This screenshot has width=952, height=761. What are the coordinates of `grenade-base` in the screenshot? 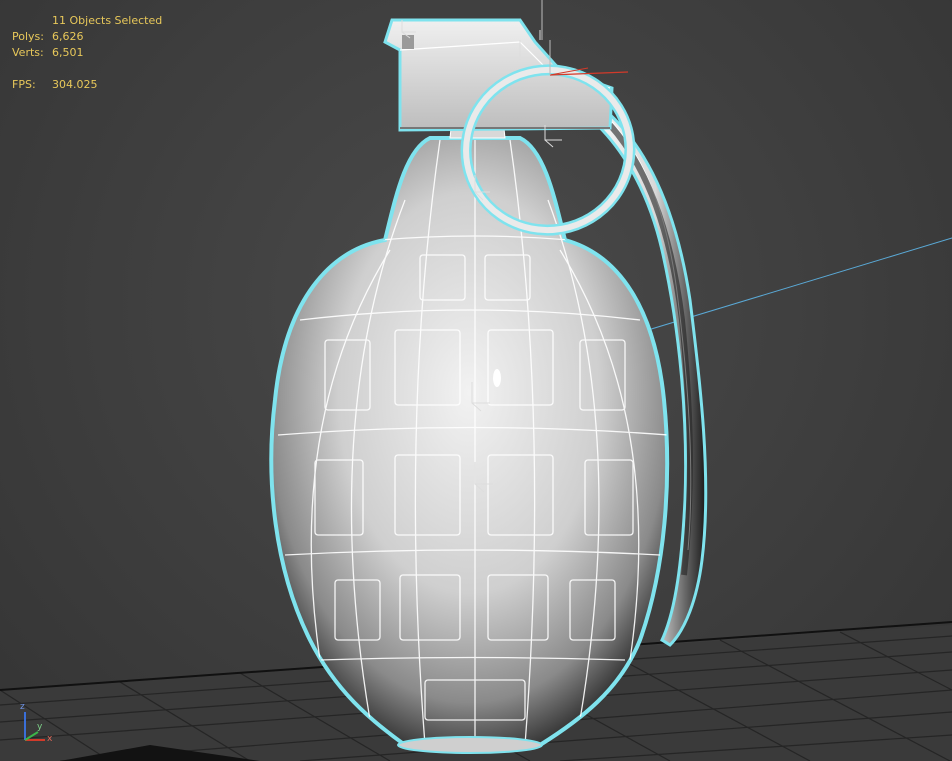 It's located at (470, 745).